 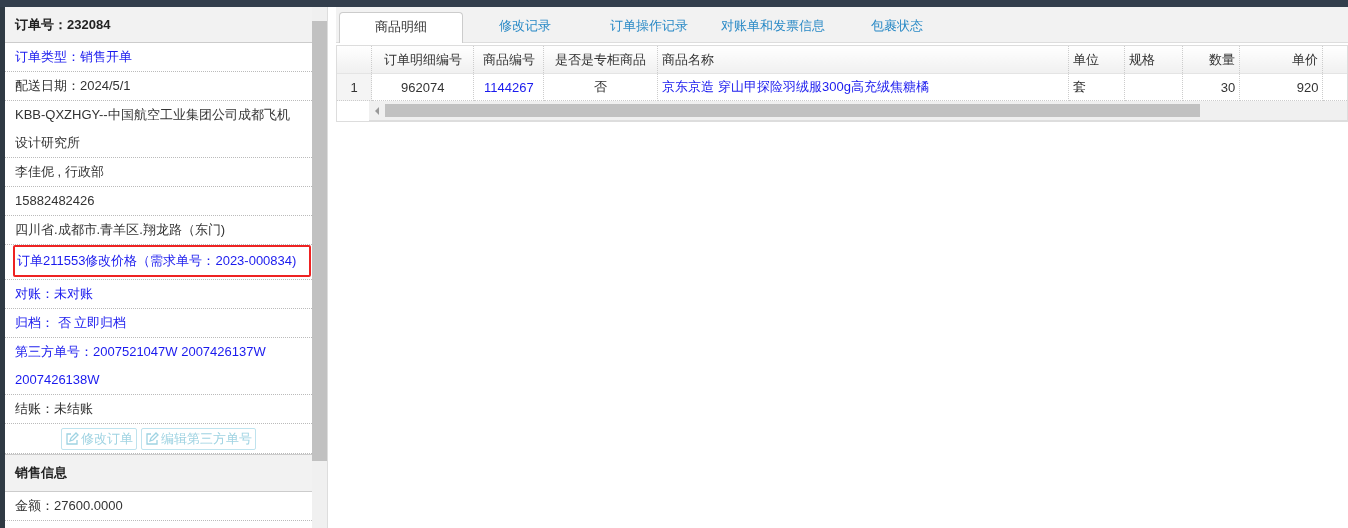 I want to click on tab: 商品明细, so click(x=401, y=27).